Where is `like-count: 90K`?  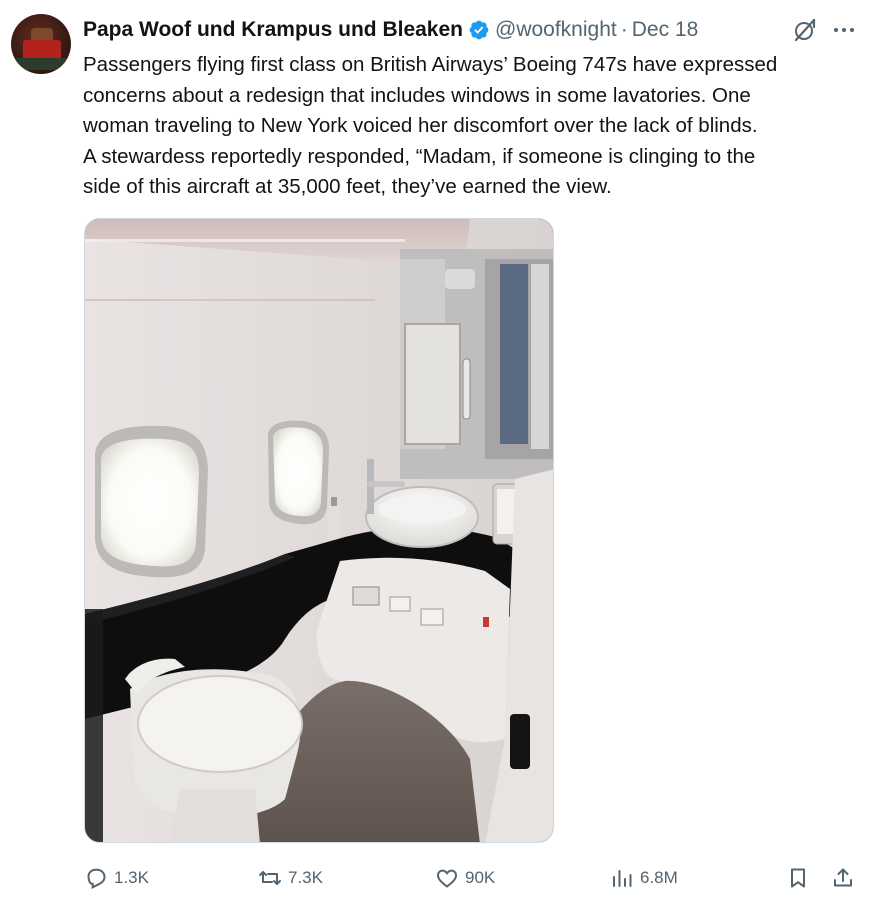
like-count: 90K is located at coordinates (480, 877).